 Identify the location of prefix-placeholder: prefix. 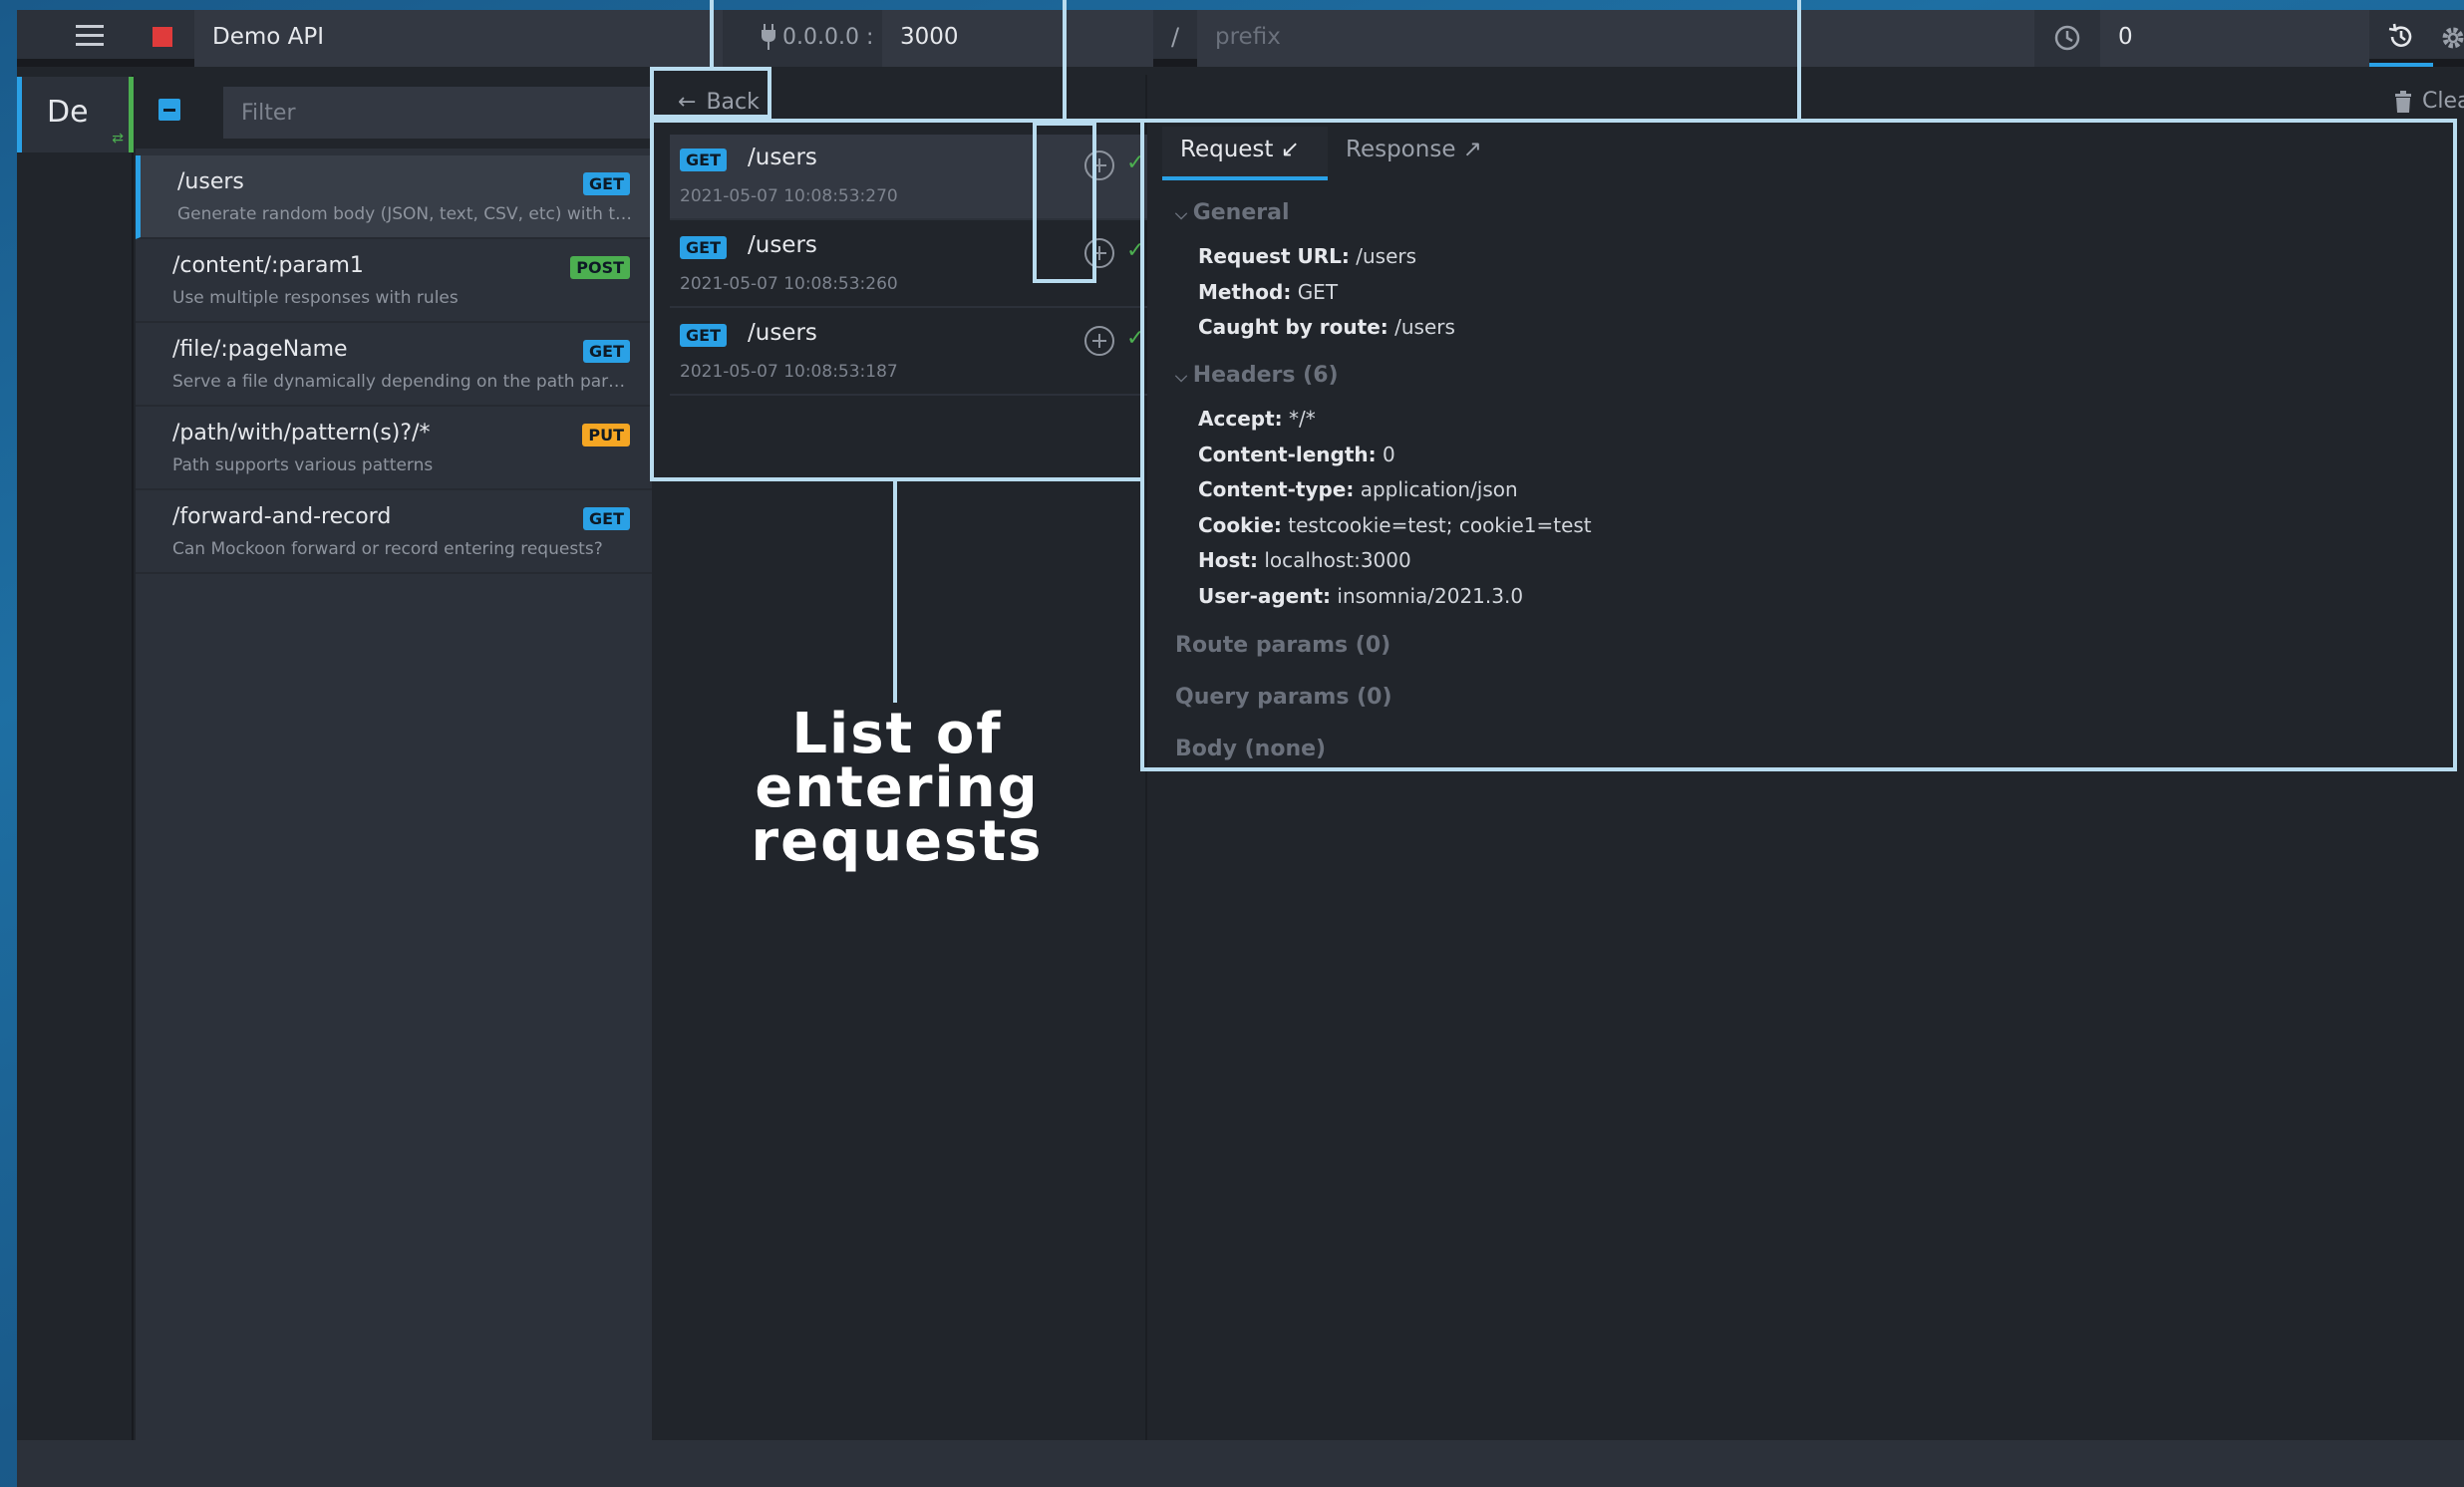
(1248, 37).